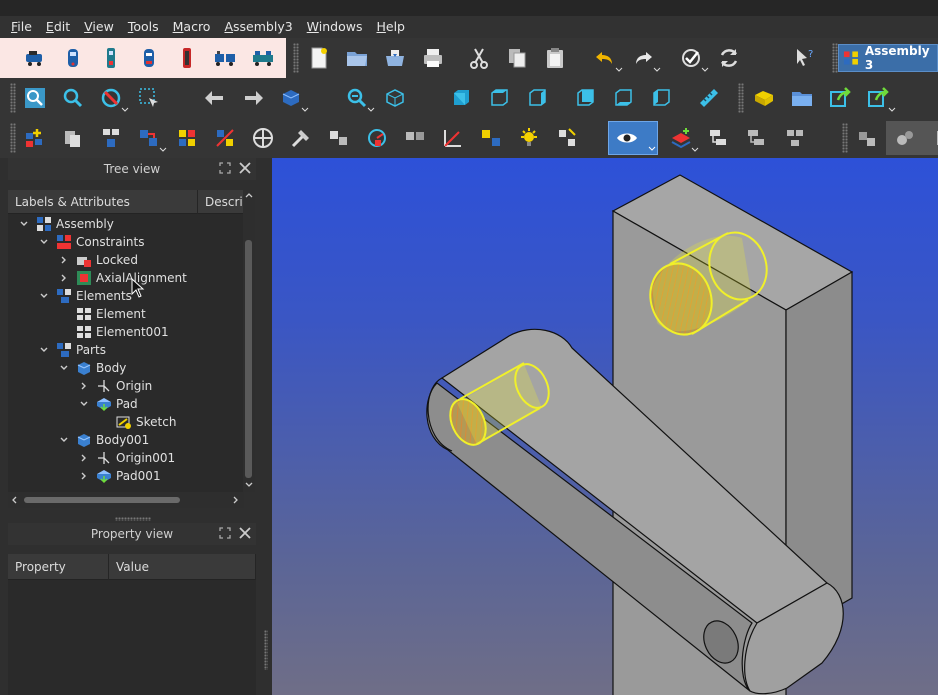  Describe the element at coordinates (633, 138) in the screenshot. I see `visibility-eye-icon` at that location.